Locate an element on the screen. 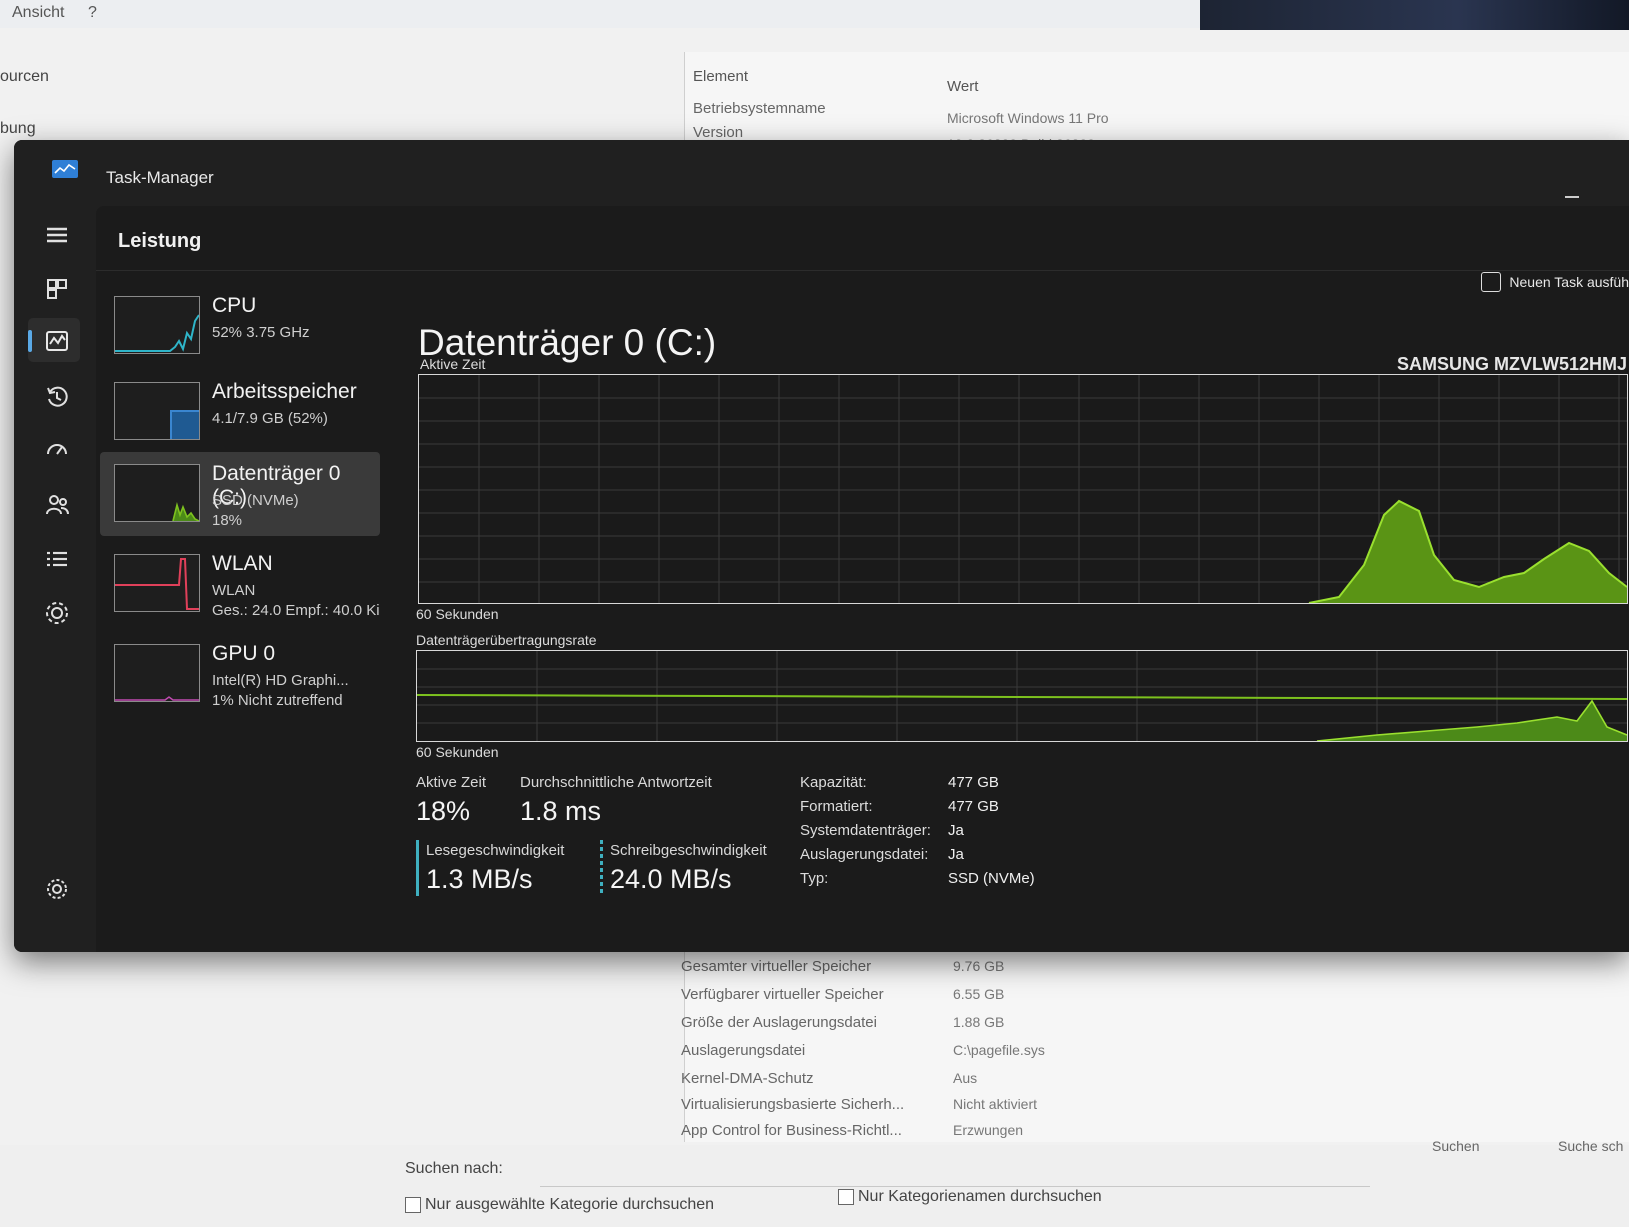 This screenshot has width=1629, height=1227. search-category-names-checkbox: Nur Kategorienamen durchsuchen is located at coordinates (970, 1197).